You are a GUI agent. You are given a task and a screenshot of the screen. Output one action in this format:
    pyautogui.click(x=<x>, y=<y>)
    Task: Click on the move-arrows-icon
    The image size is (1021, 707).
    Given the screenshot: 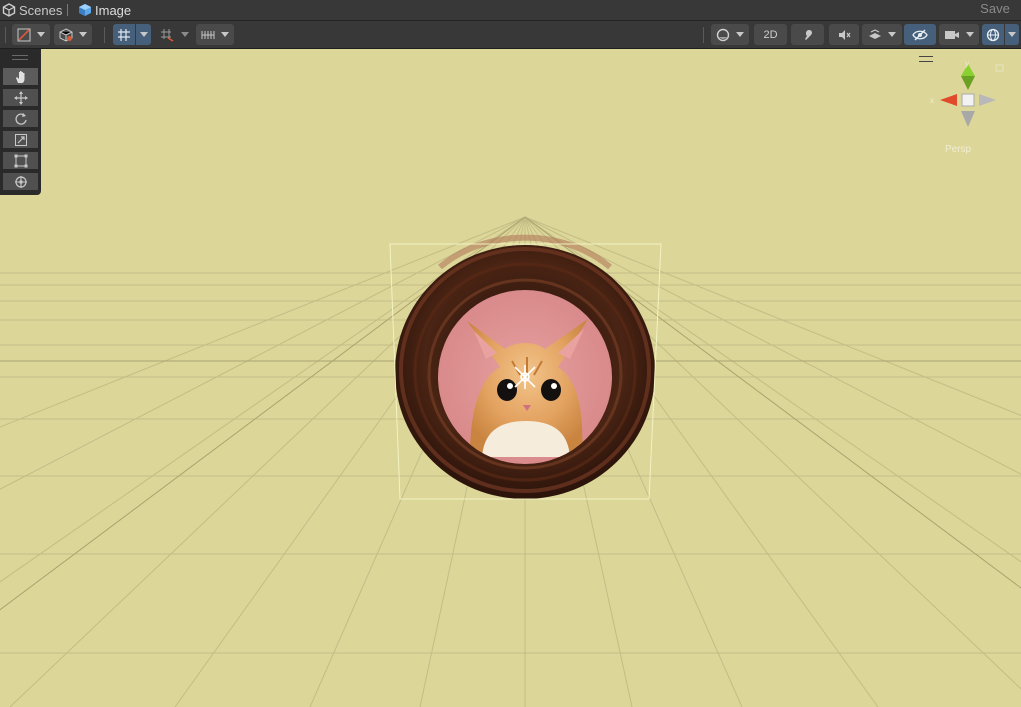 What is the action you would take?
    pyautogui.click(x=20, y=97)
    